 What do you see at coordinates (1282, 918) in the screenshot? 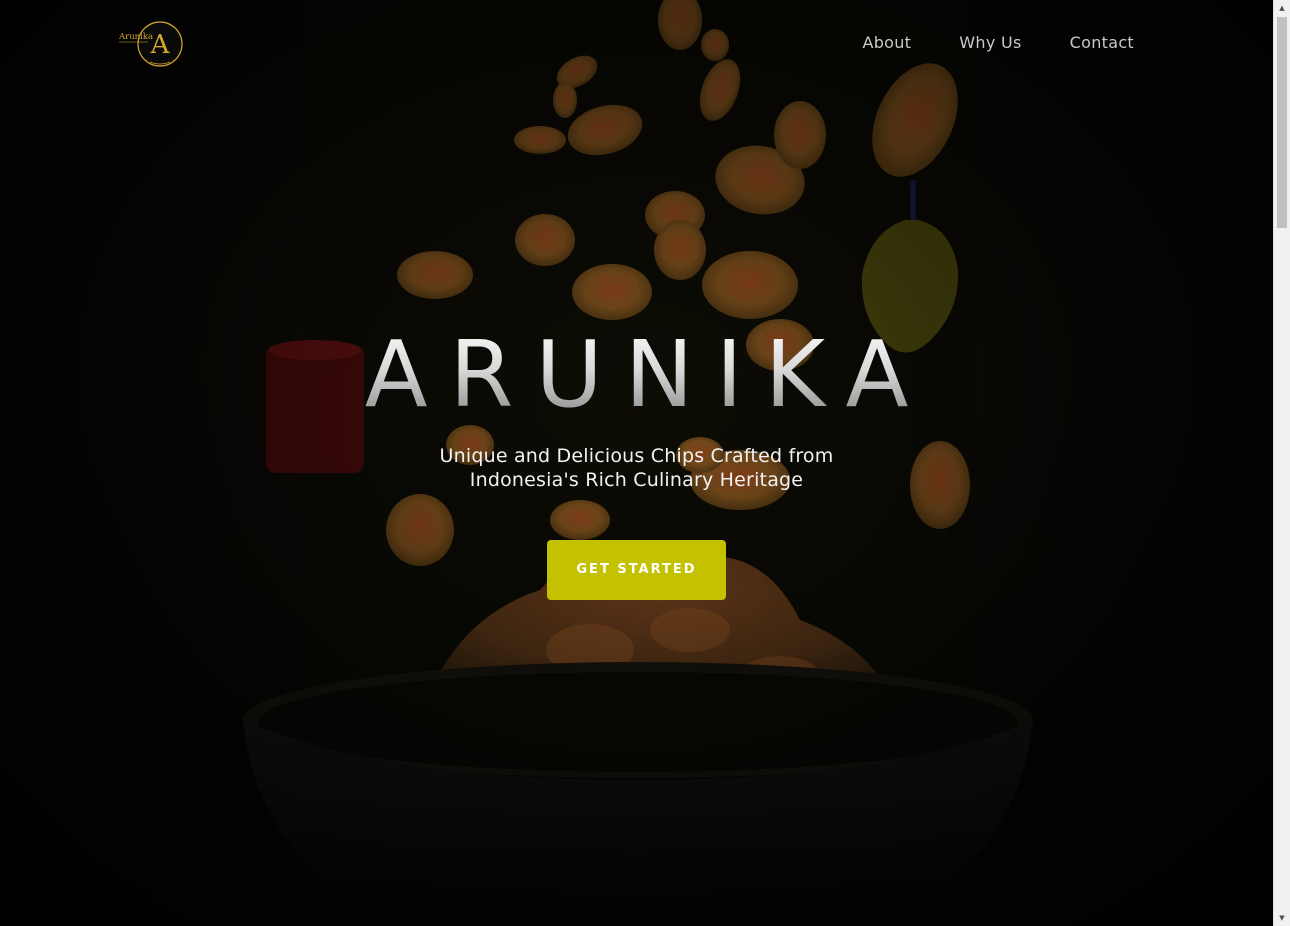
I see `triangle-down-icon: ▼` at bounding box center [1282, 918].